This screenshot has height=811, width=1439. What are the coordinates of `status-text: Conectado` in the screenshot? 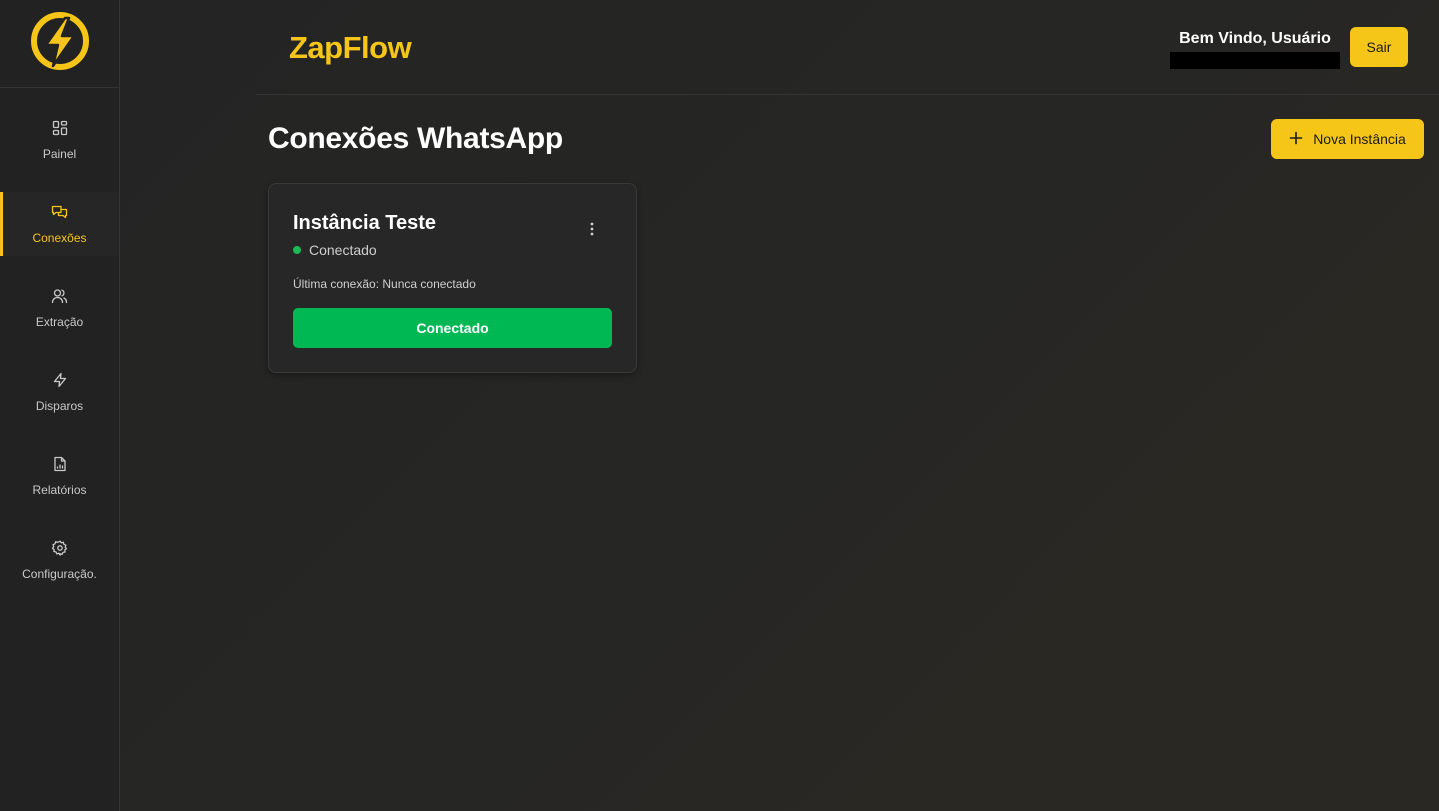 It's located at (343, 250).